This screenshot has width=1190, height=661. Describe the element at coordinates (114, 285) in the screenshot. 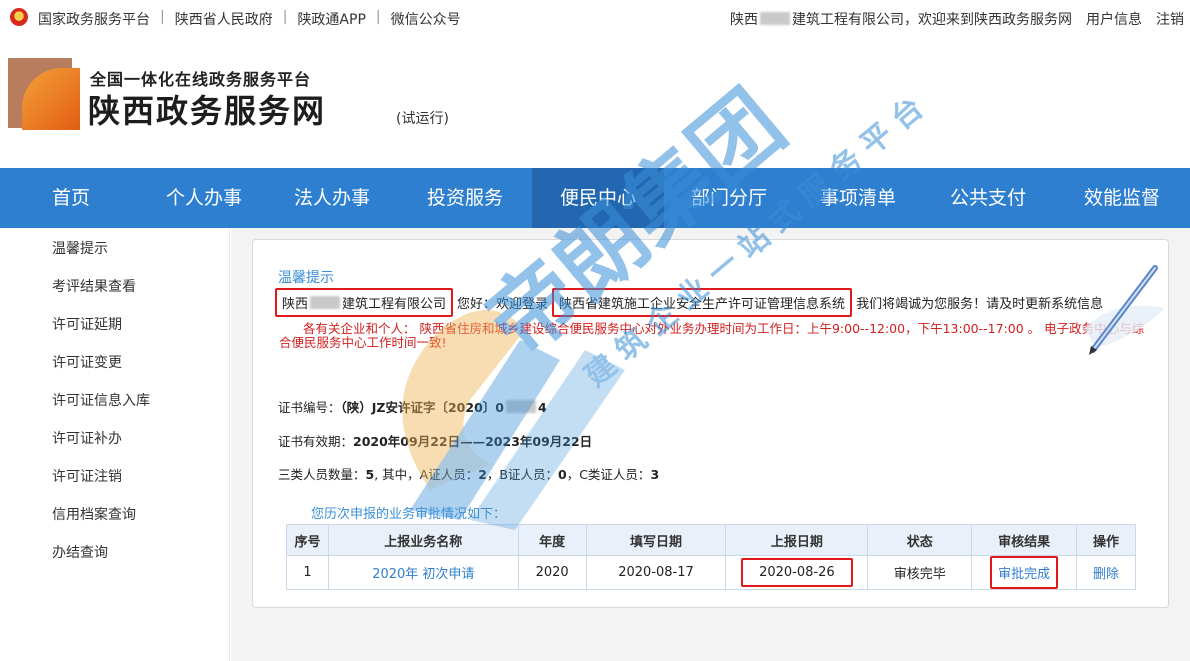

I see `sidebar-item-evaluation: 考评结果查看` at that location.